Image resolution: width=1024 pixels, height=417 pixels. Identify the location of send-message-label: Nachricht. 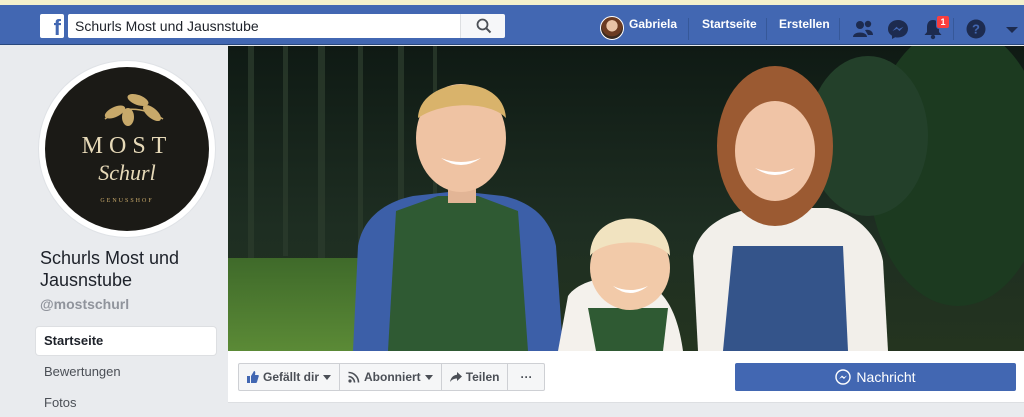
(886, 377).